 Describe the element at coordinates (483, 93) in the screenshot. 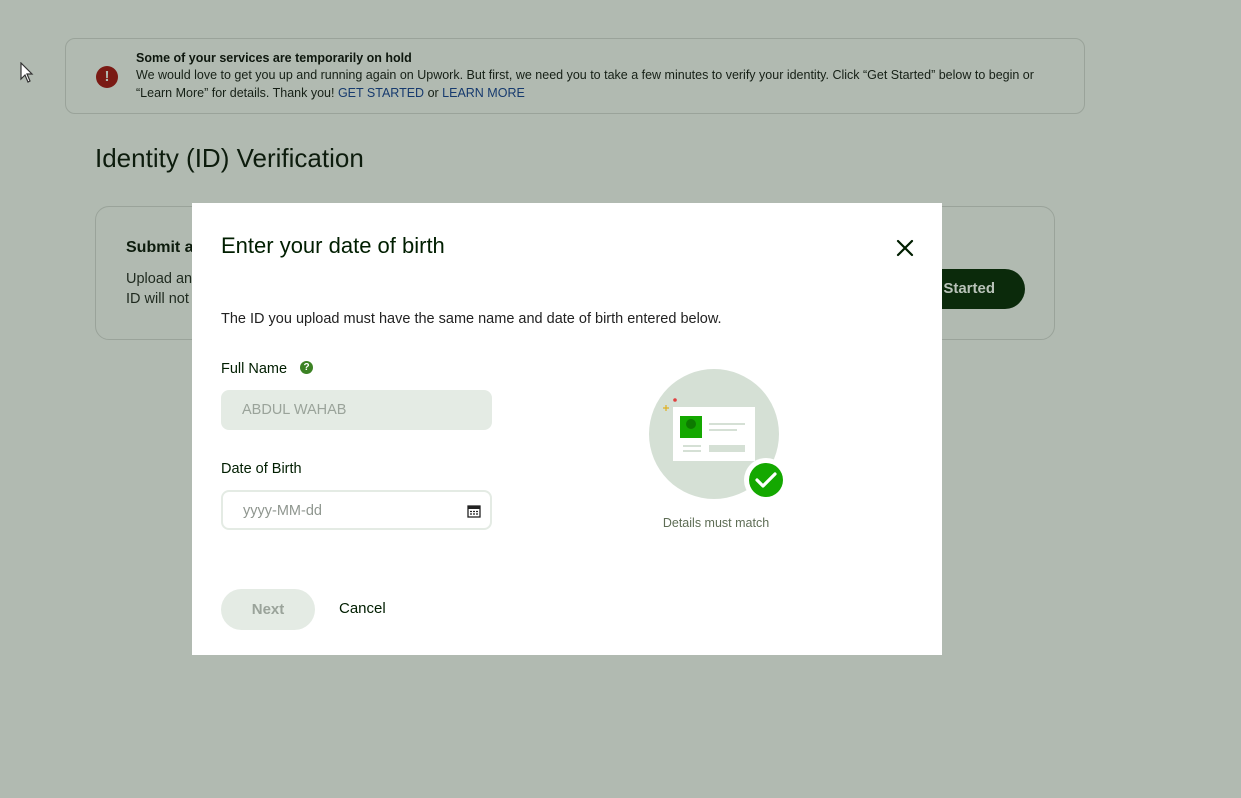

I see `learn-more-link: LEARN MORE` at that location.